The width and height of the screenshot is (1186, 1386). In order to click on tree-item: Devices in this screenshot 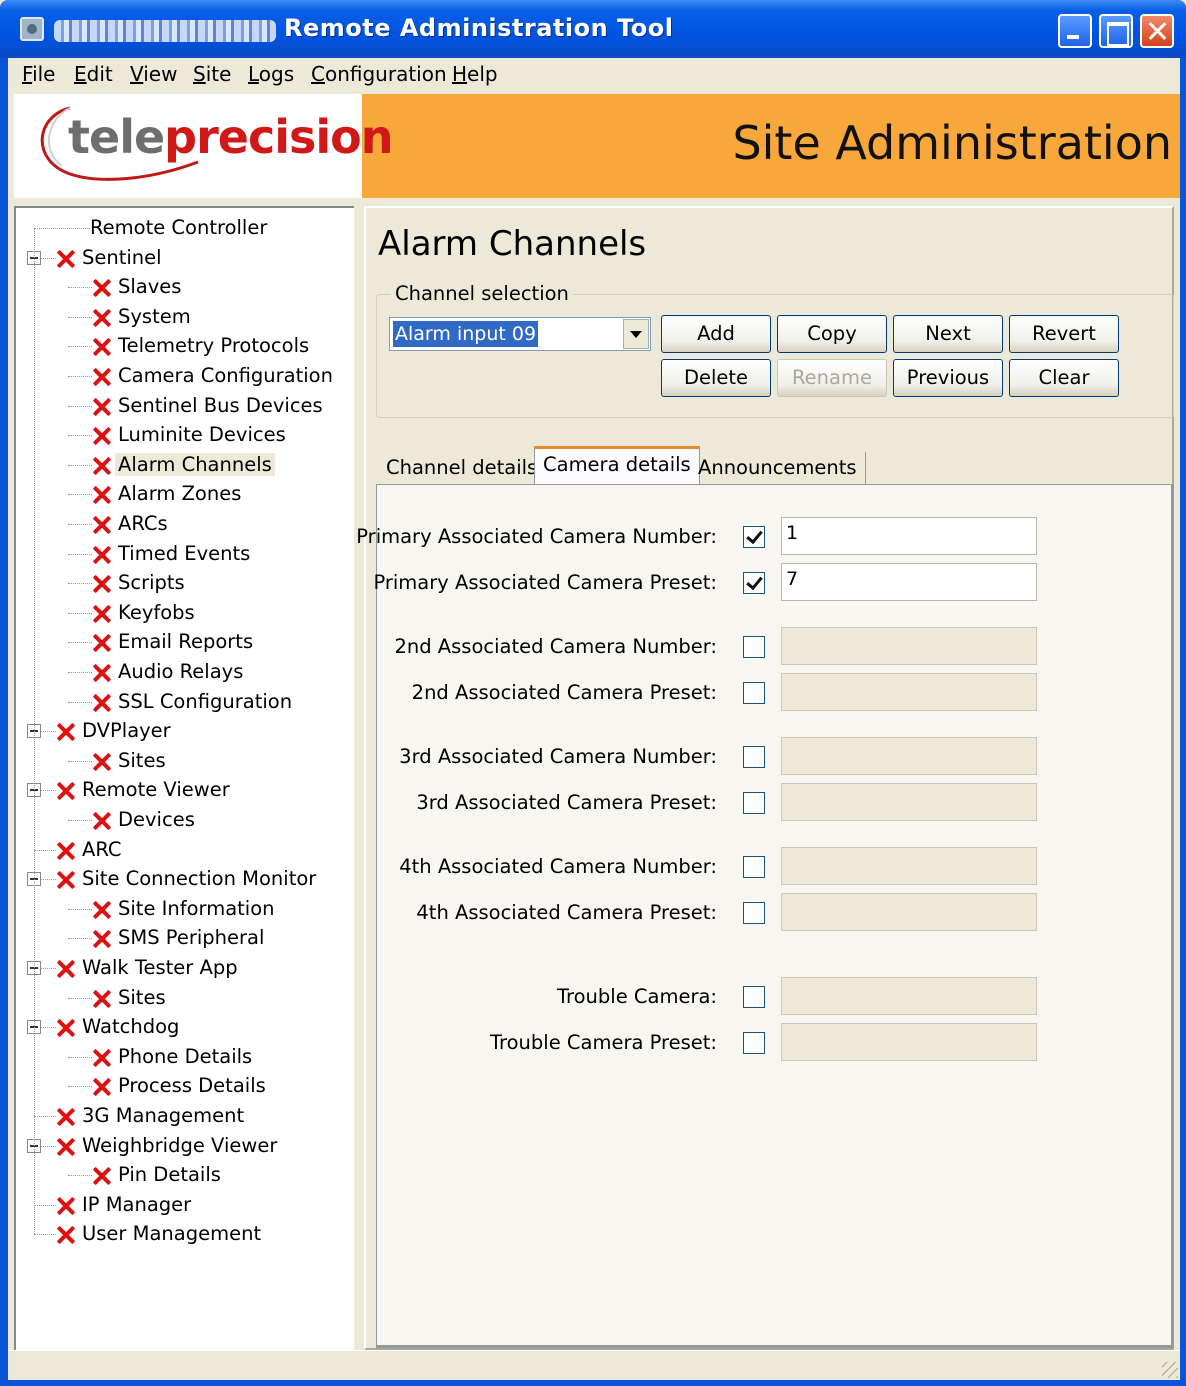, I will do `click(185, 820)`.